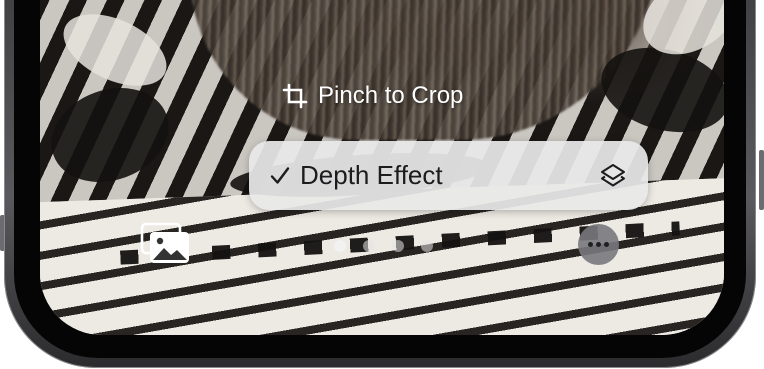  Describe the element at coordinates (383, 246) in the screenshot. I see `page-indicator` at that location.